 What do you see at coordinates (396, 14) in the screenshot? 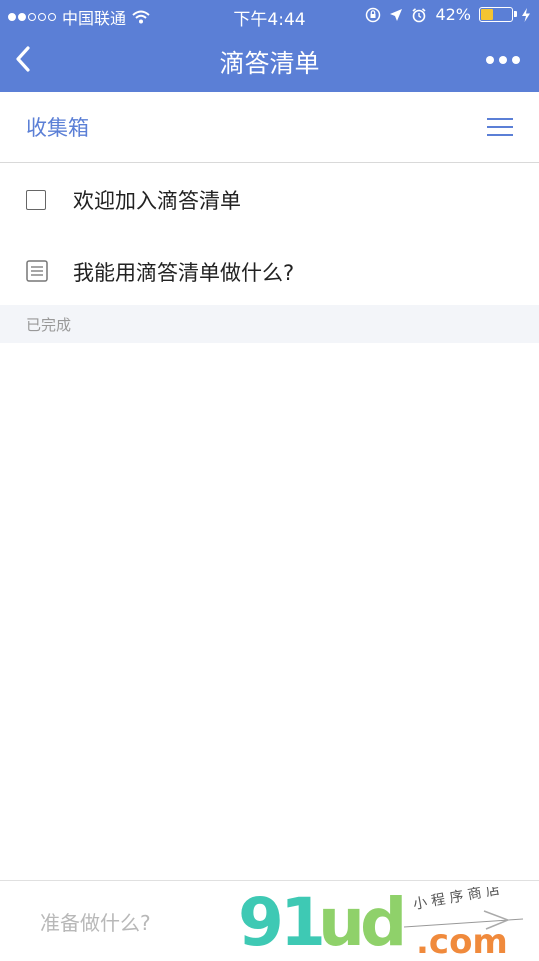
I see `location-arrow-icon` at bounding box center [396, 14].